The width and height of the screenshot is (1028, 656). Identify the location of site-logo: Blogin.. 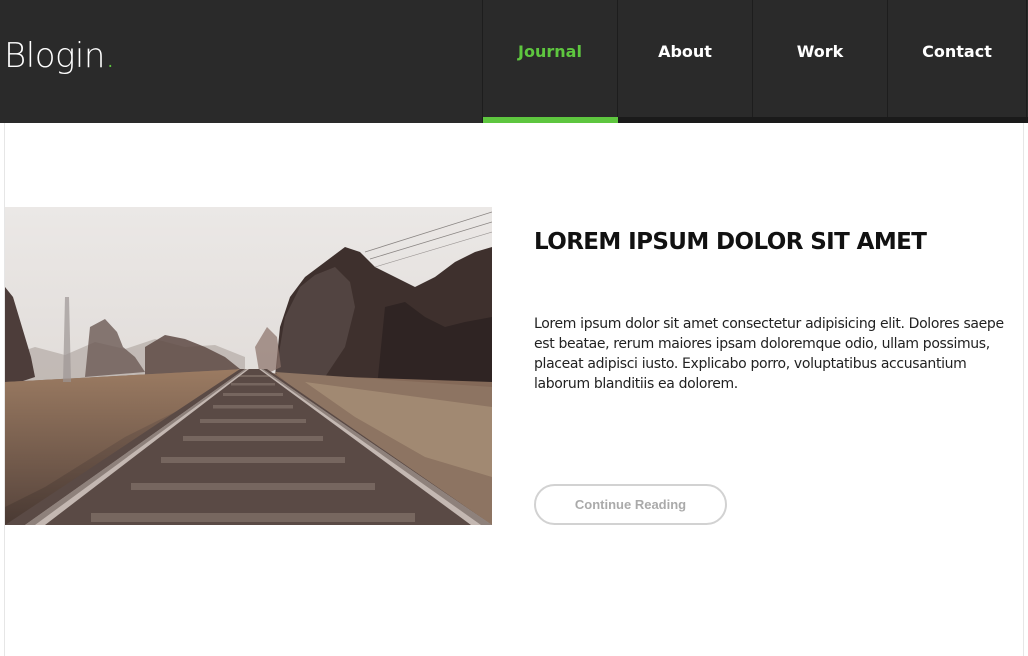
(60, 56).